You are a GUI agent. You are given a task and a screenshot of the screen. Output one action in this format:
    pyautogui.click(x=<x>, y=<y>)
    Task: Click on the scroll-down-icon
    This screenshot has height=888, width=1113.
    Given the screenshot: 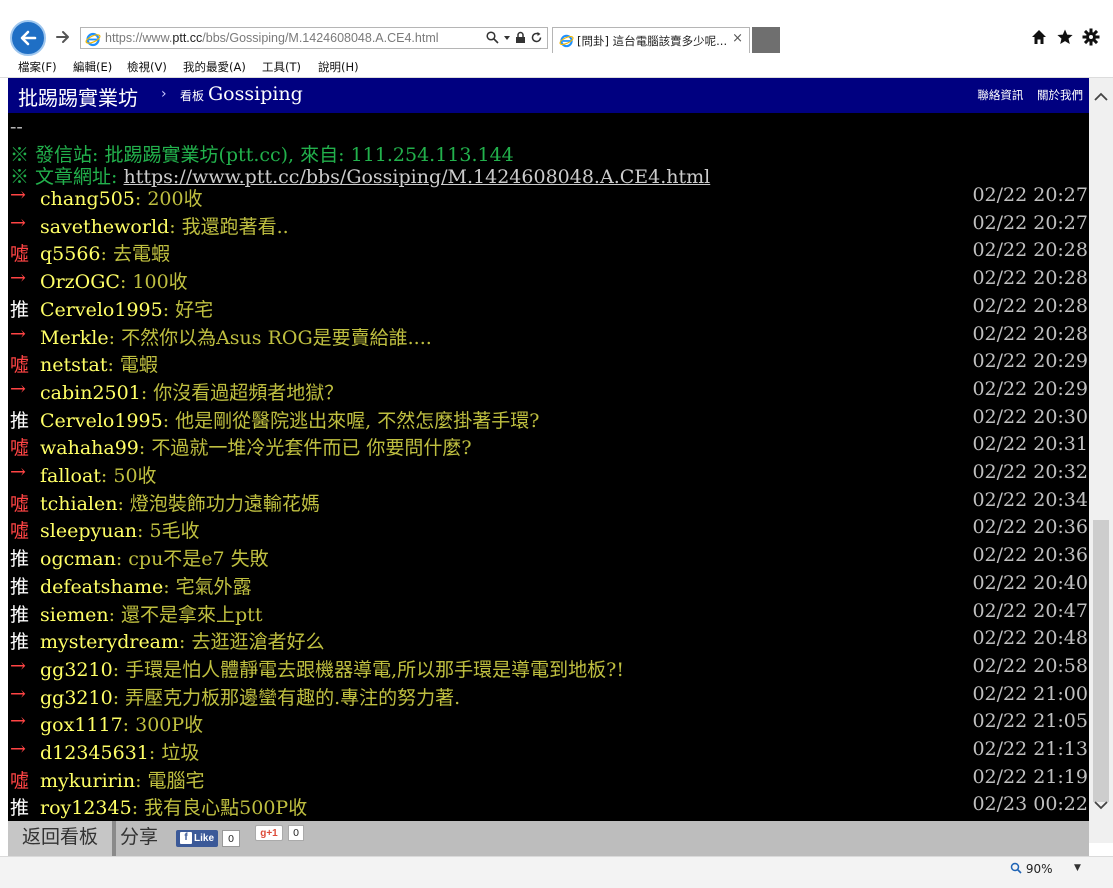 What is the action you would take?
    pyautogui.click(x=1101, y=805)
    